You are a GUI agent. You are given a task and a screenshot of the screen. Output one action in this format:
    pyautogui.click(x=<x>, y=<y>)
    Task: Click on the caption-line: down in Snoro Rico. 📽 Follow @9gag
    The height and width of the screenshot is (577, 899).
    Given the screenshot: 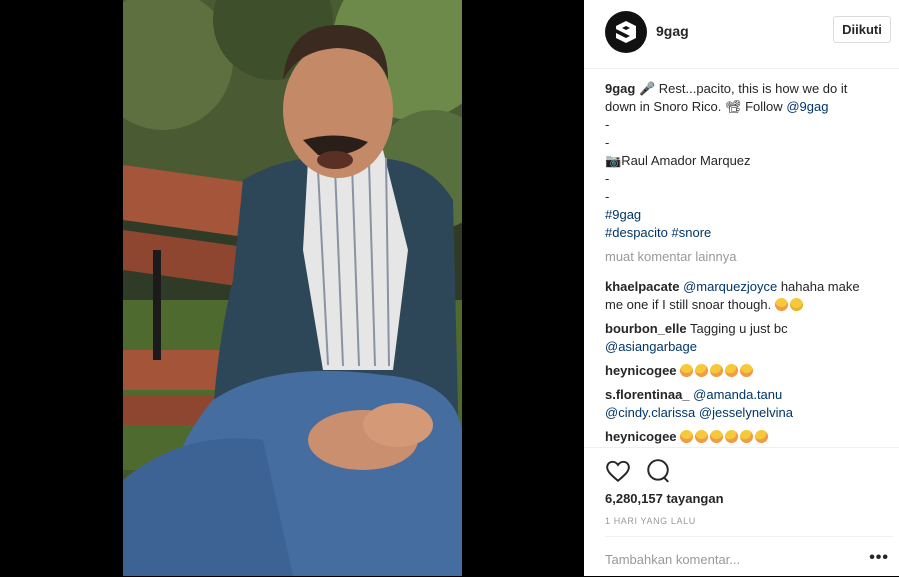 What is the action you would take?
    pyautogui.click(x=741, y=107)
    